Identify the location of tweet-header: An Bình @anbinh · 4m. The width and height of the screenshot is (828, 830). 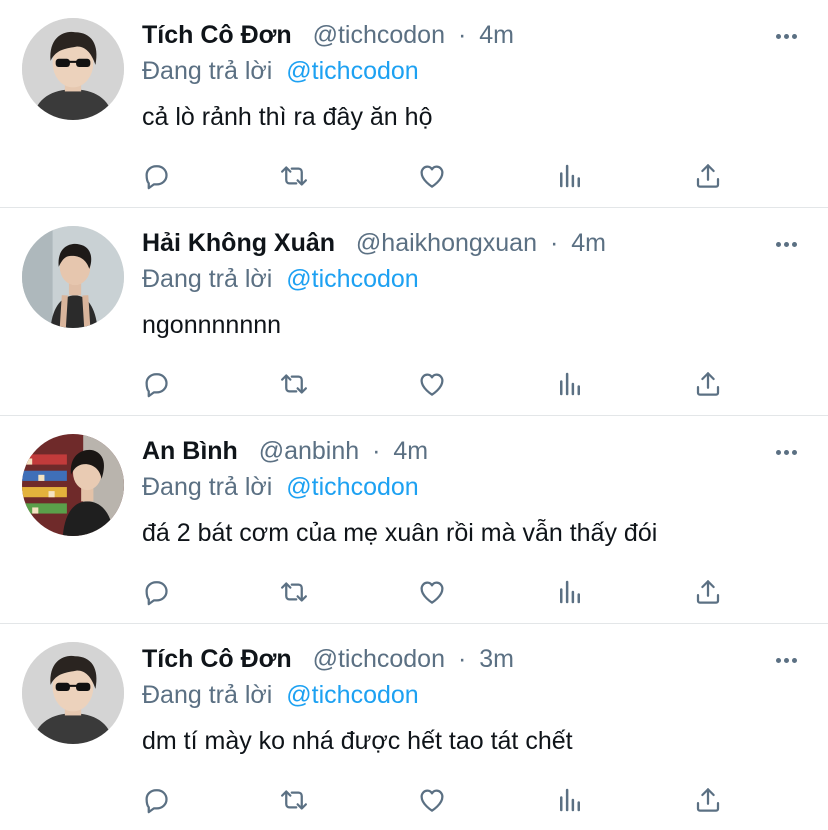
(450, 451).